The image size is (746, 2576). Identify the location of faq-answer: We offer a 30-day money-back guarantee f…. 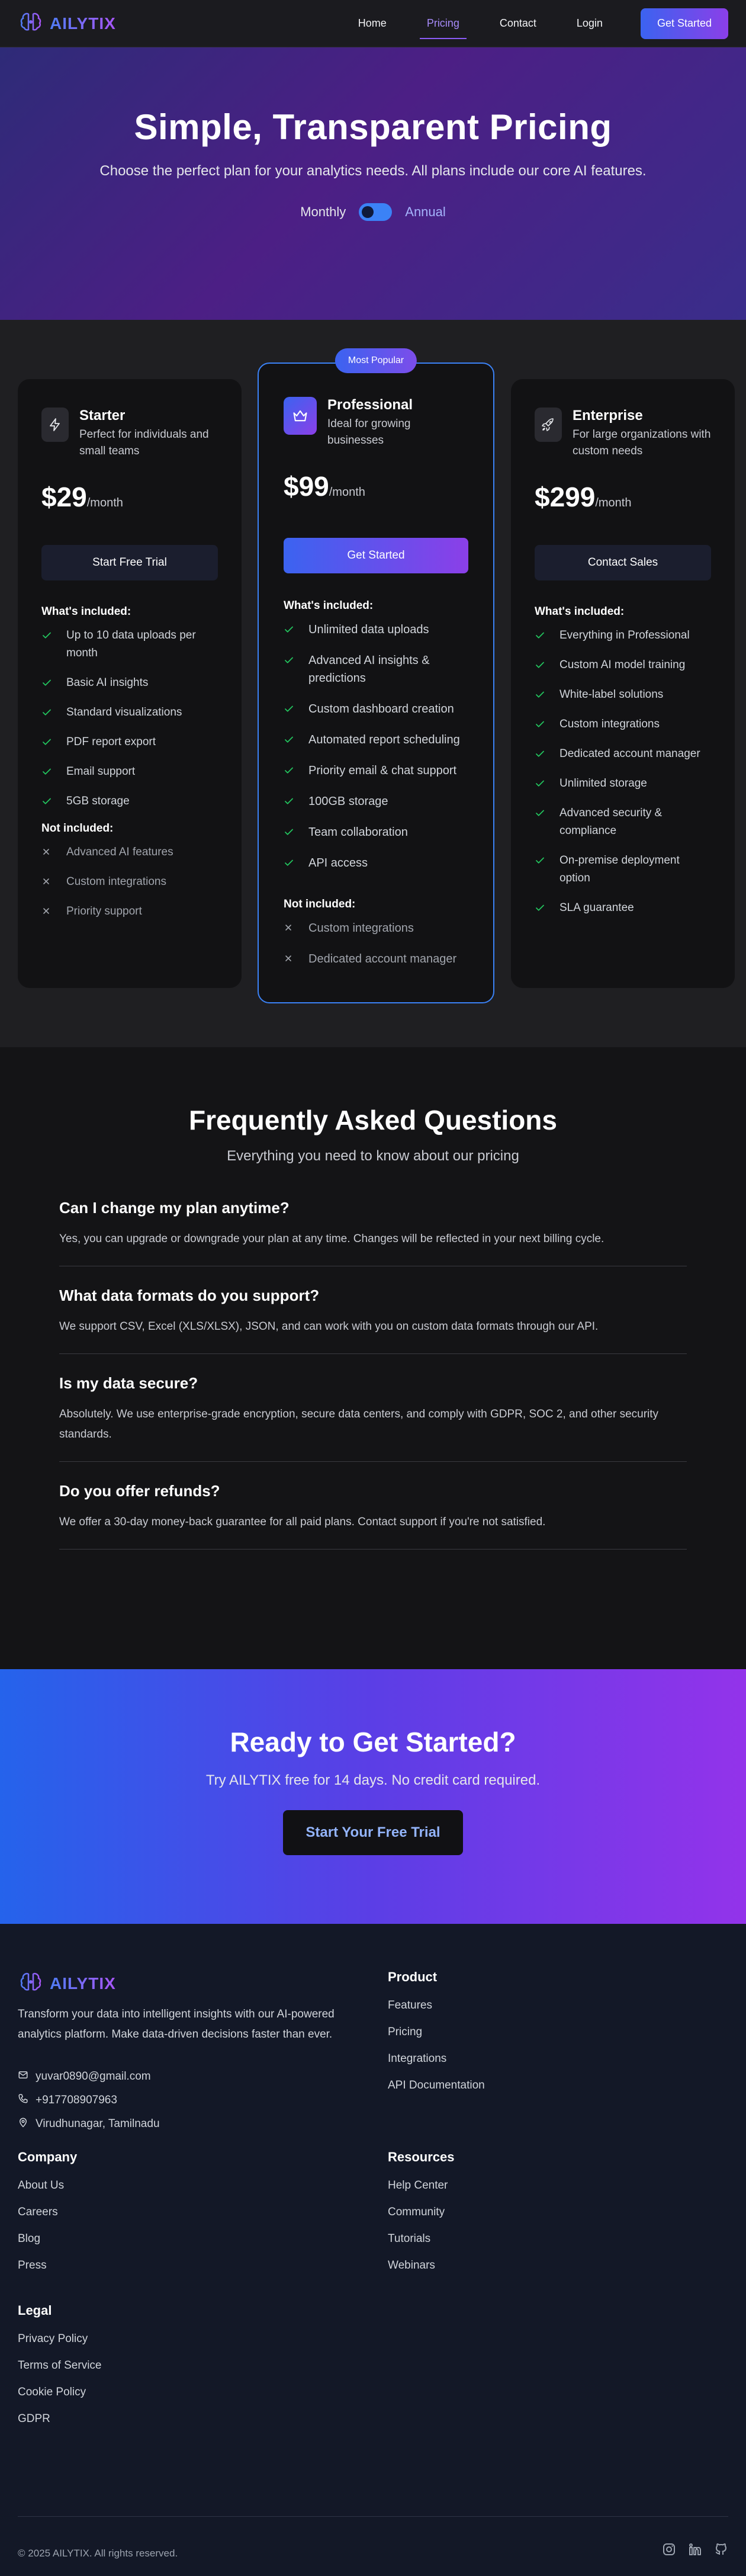
(302, 1522).